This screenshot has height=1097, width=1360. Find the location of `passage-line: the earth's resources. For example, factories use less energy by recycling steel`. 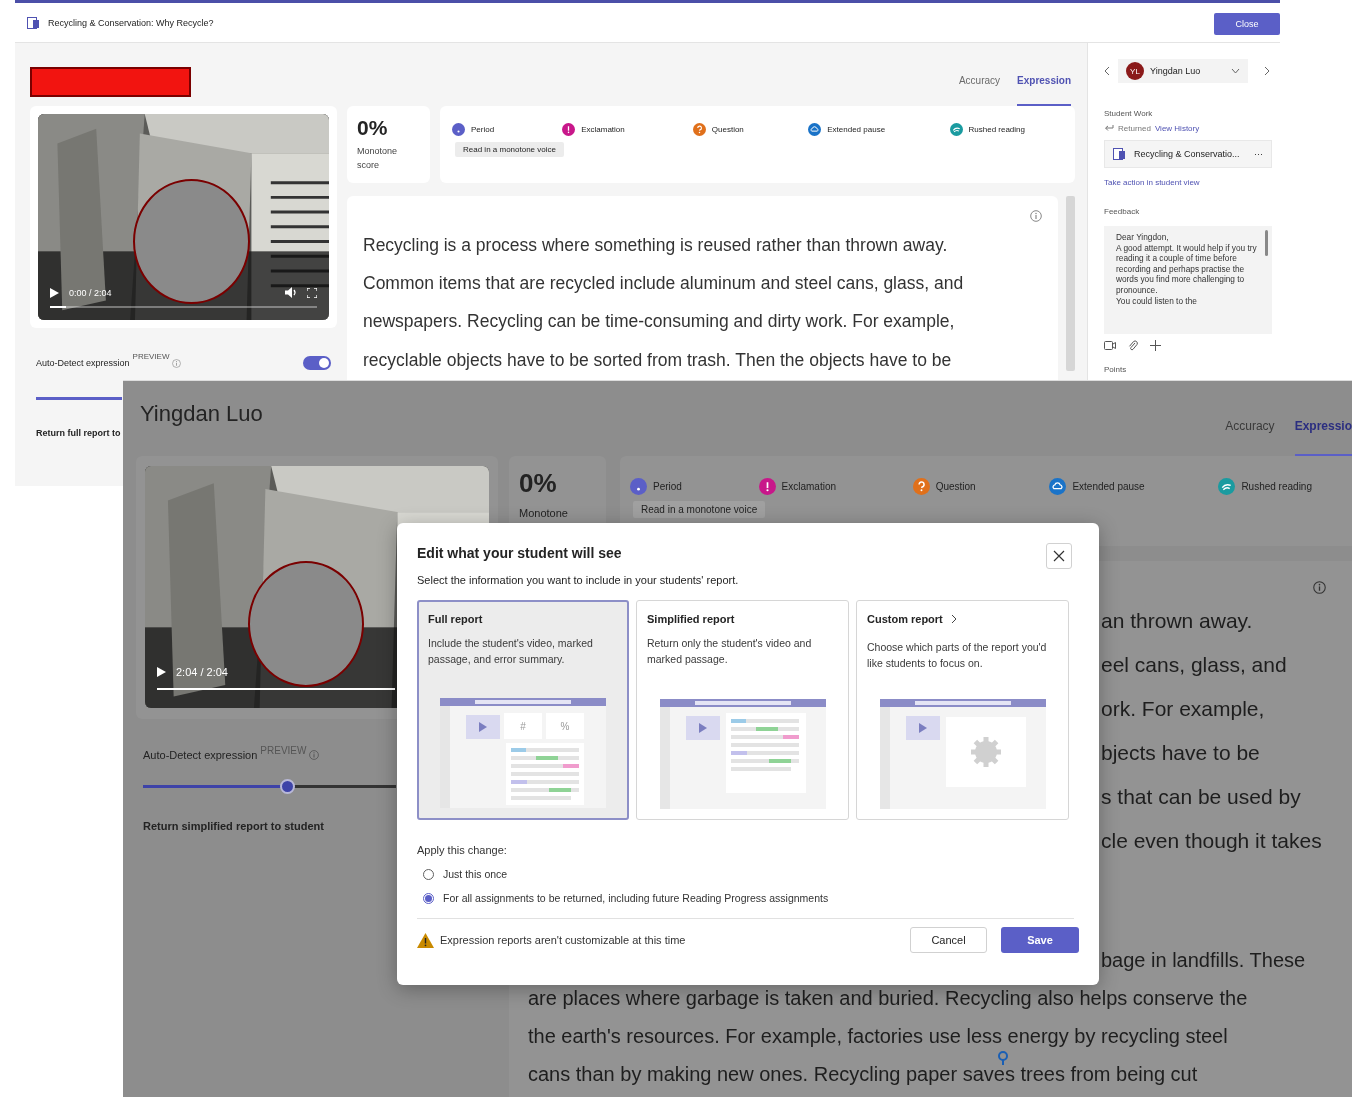

passage-line: the earth's resources. For example, factories use less energy by recycling steel is located at coordinates (878, 1036).